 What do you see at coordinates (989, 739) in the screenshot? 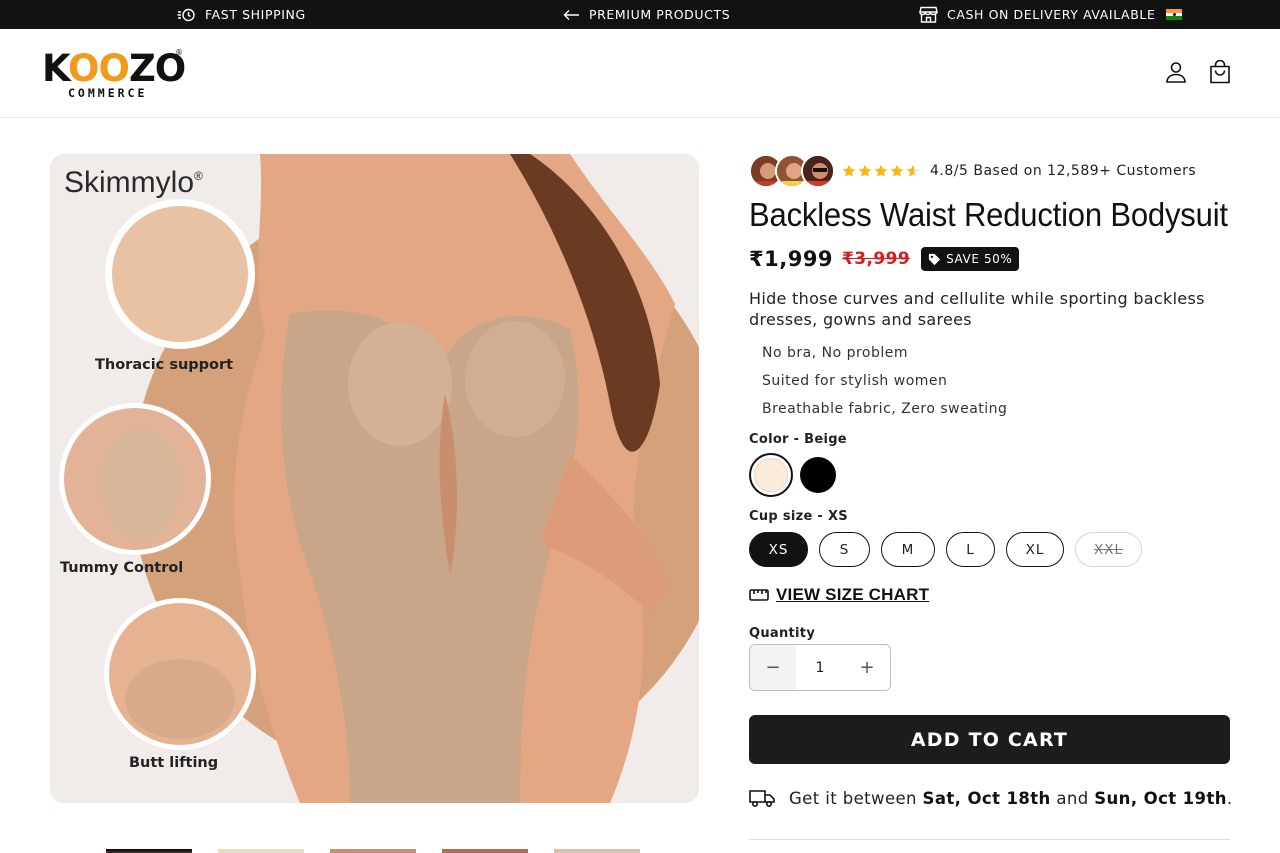
I see `add-to-cart-button: ADD TO CART` at bounding box center [989, 739].